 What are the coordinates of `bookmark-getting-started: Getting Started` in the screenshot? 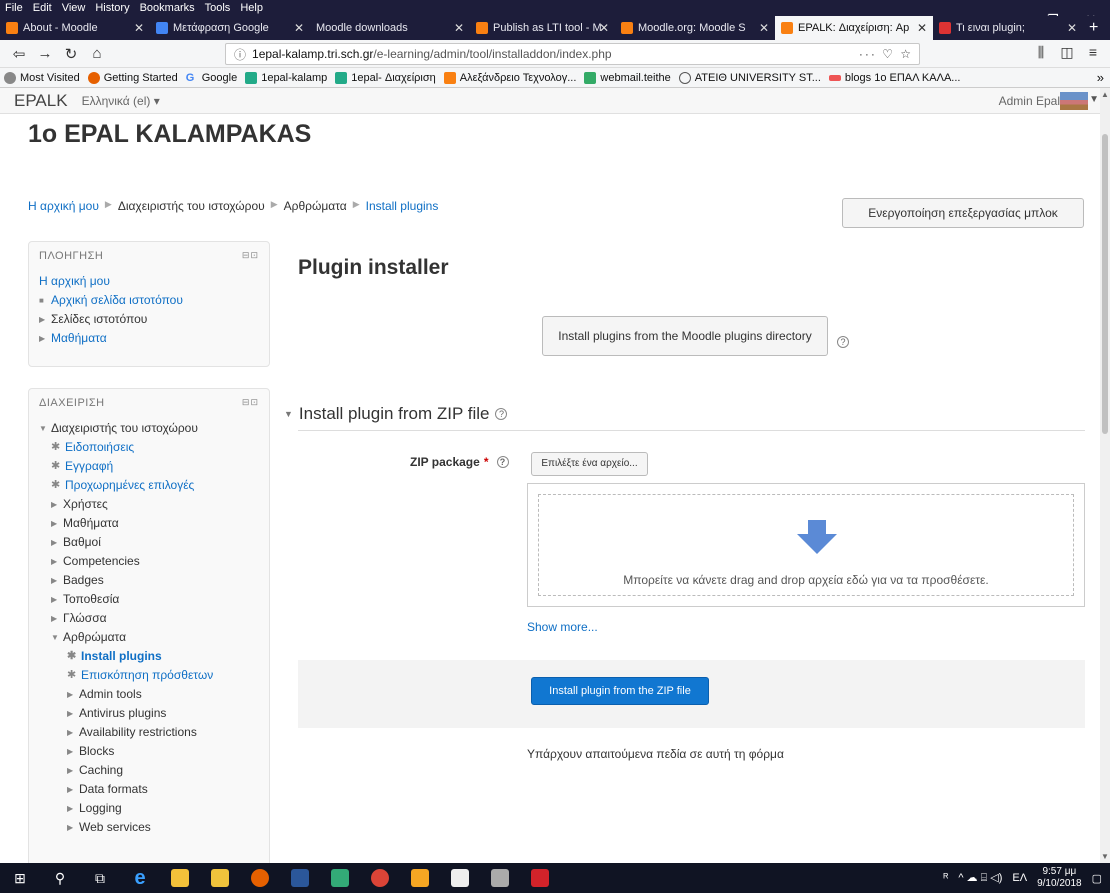 It's located at (133, 77).